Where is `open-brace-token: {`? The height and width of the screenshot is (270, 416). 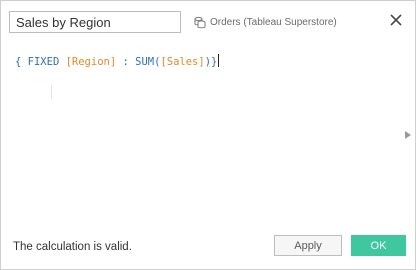
open-brace-token: { is located at coordinates (18, 62).